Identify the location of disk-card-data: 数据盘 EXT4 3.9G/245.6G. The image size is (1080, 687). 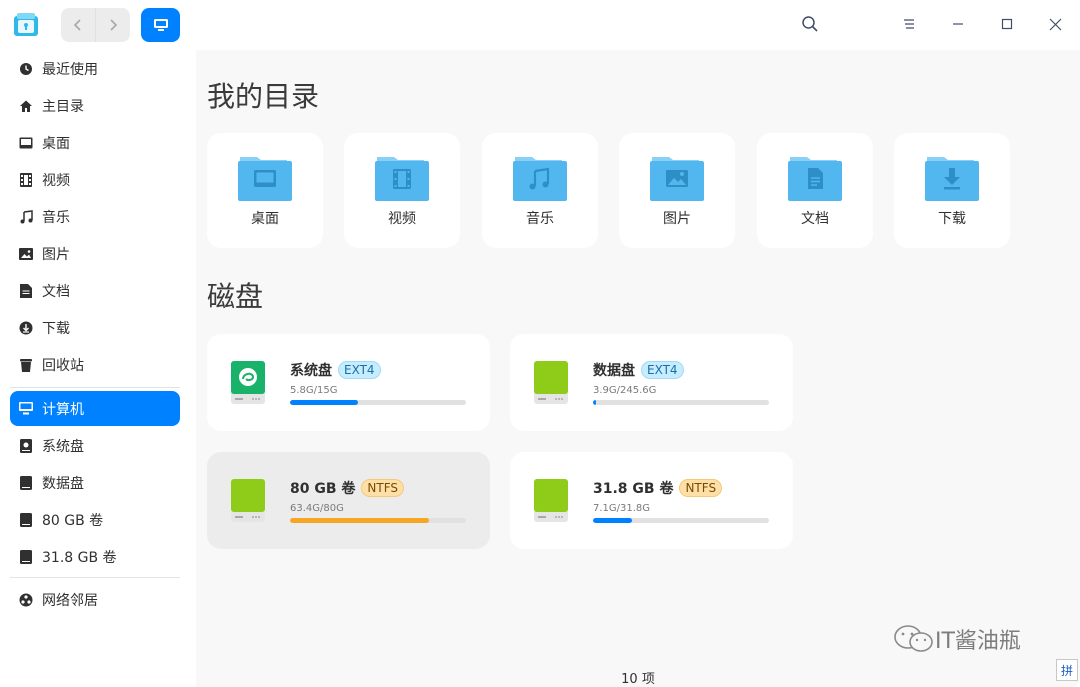
(651, 382).